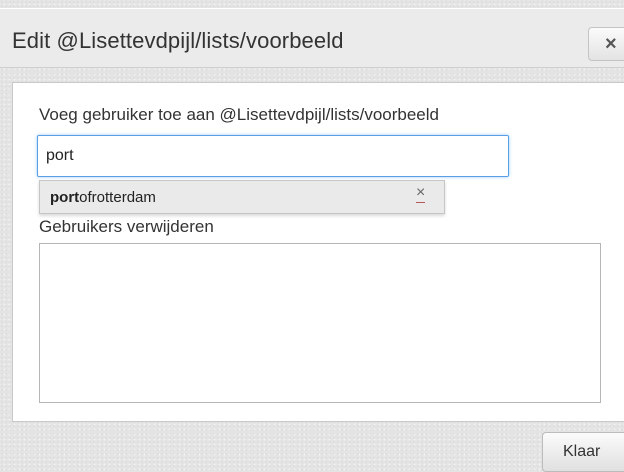 The image size is (624, 472). I want to click on dismiss-suggestion-icon: ×, so click(421, 193).